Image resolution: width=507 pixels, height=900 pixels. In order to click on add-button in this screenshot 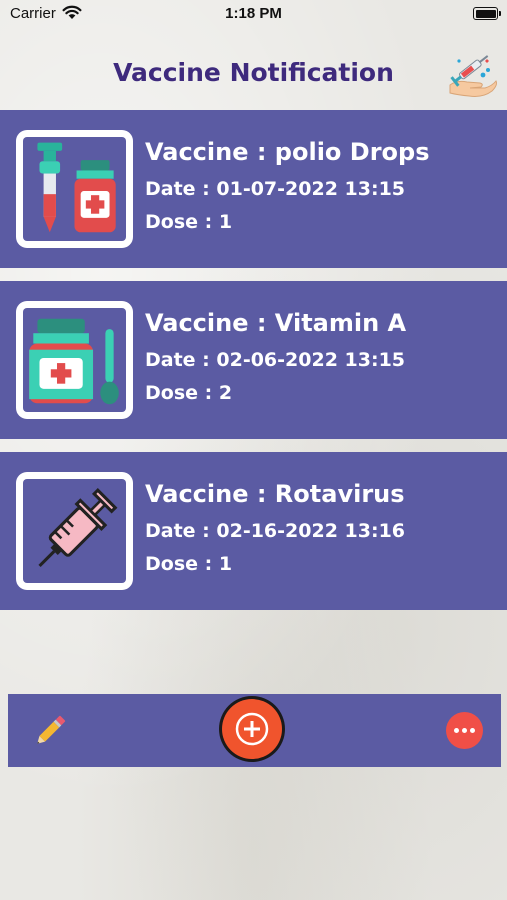, I will do `click(252, 729)`.